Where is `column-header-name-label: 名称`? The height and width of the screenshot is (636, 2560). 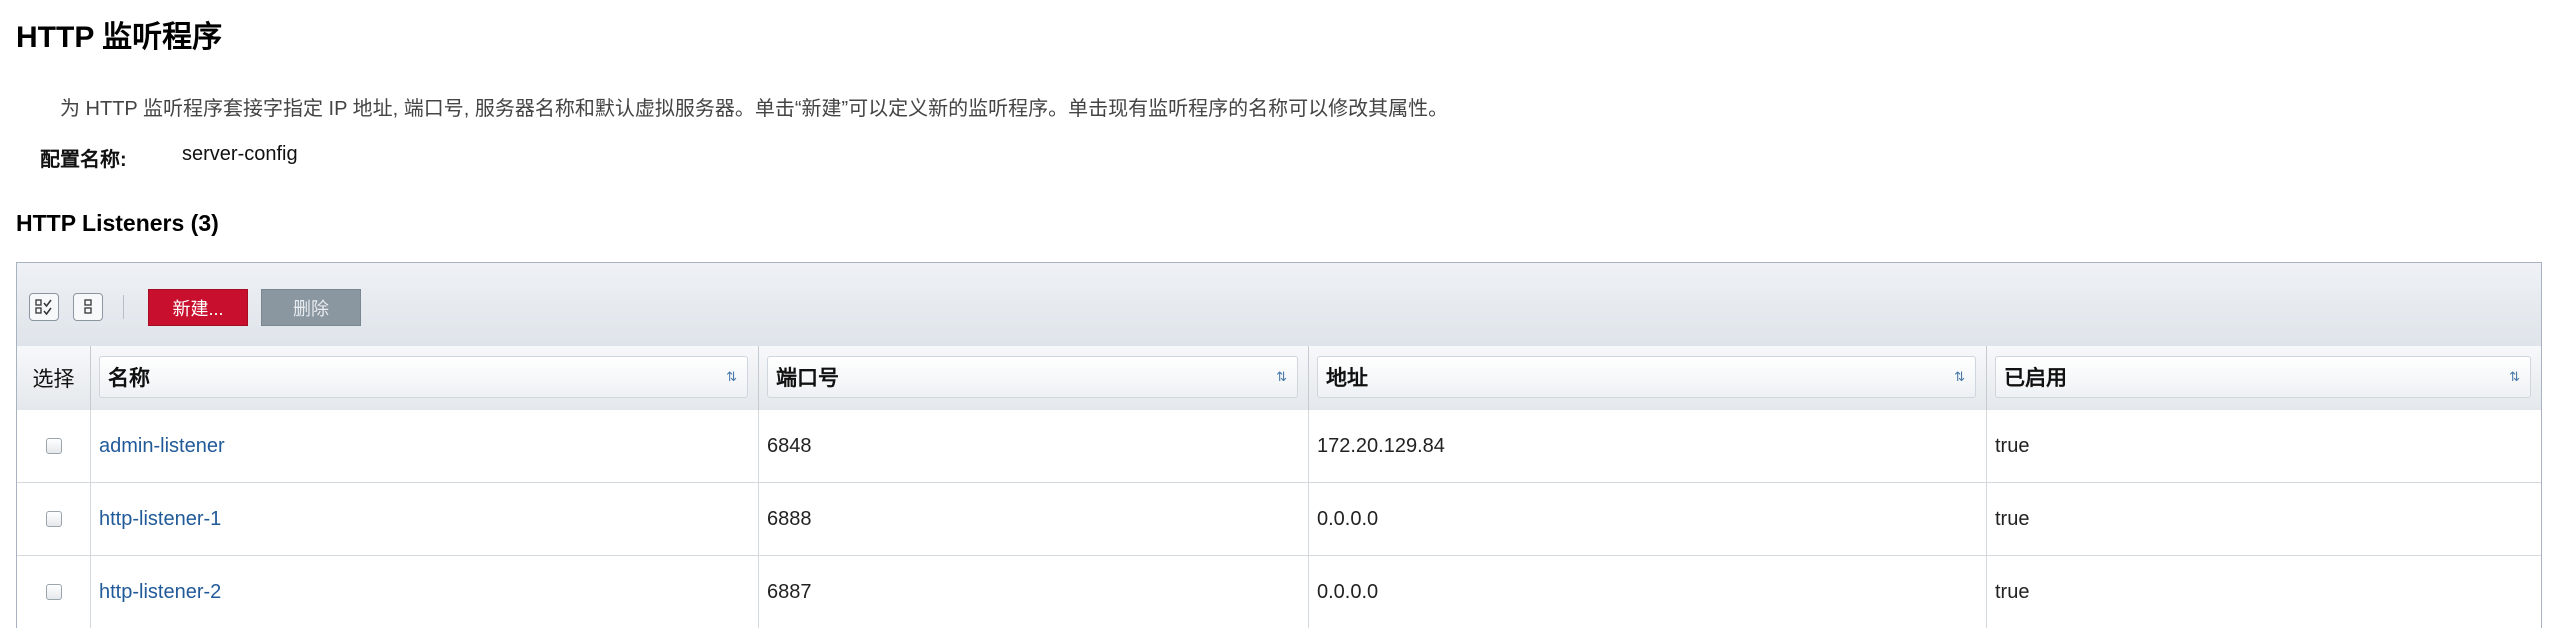 column-header-name-label: 名称 is located at coordinates (129, 378).